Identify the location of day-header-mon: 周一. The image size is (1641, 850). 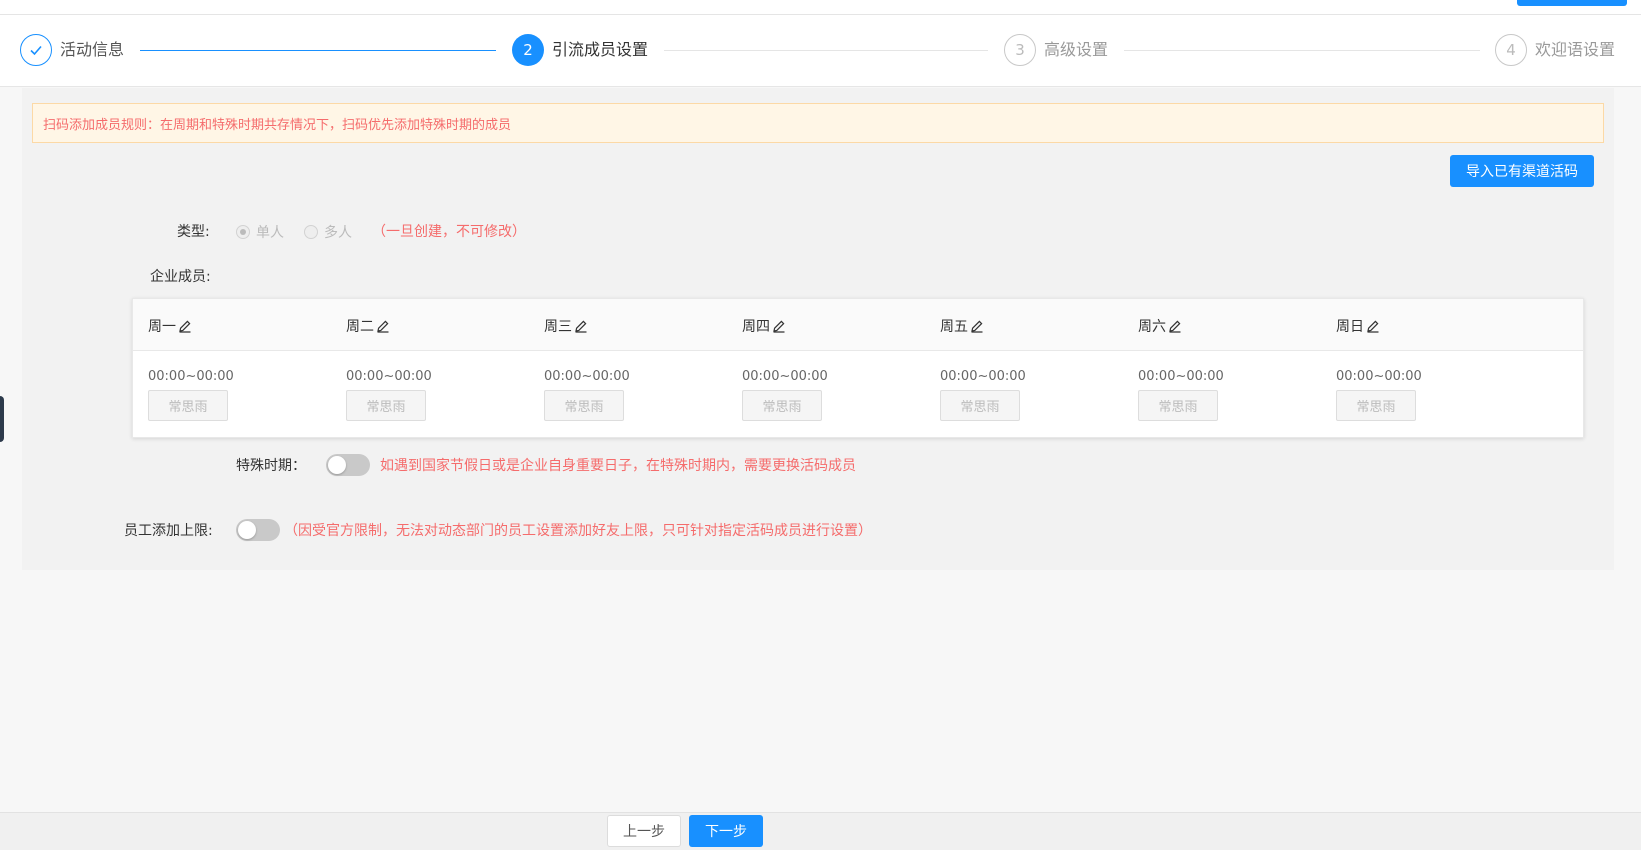
(170, 326).